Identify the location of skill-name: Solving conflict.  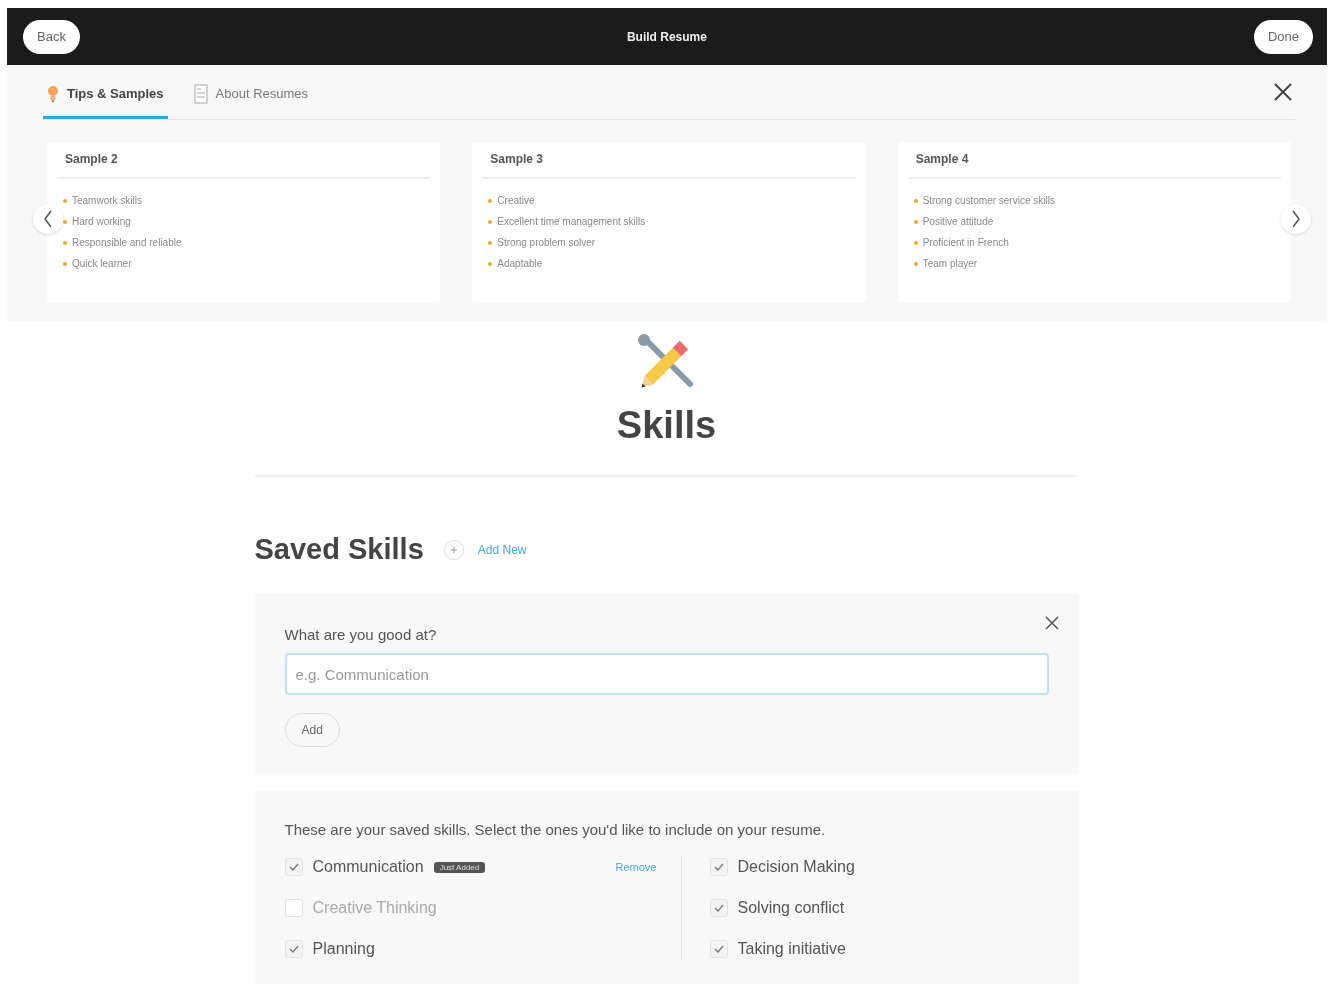
(791, 908).